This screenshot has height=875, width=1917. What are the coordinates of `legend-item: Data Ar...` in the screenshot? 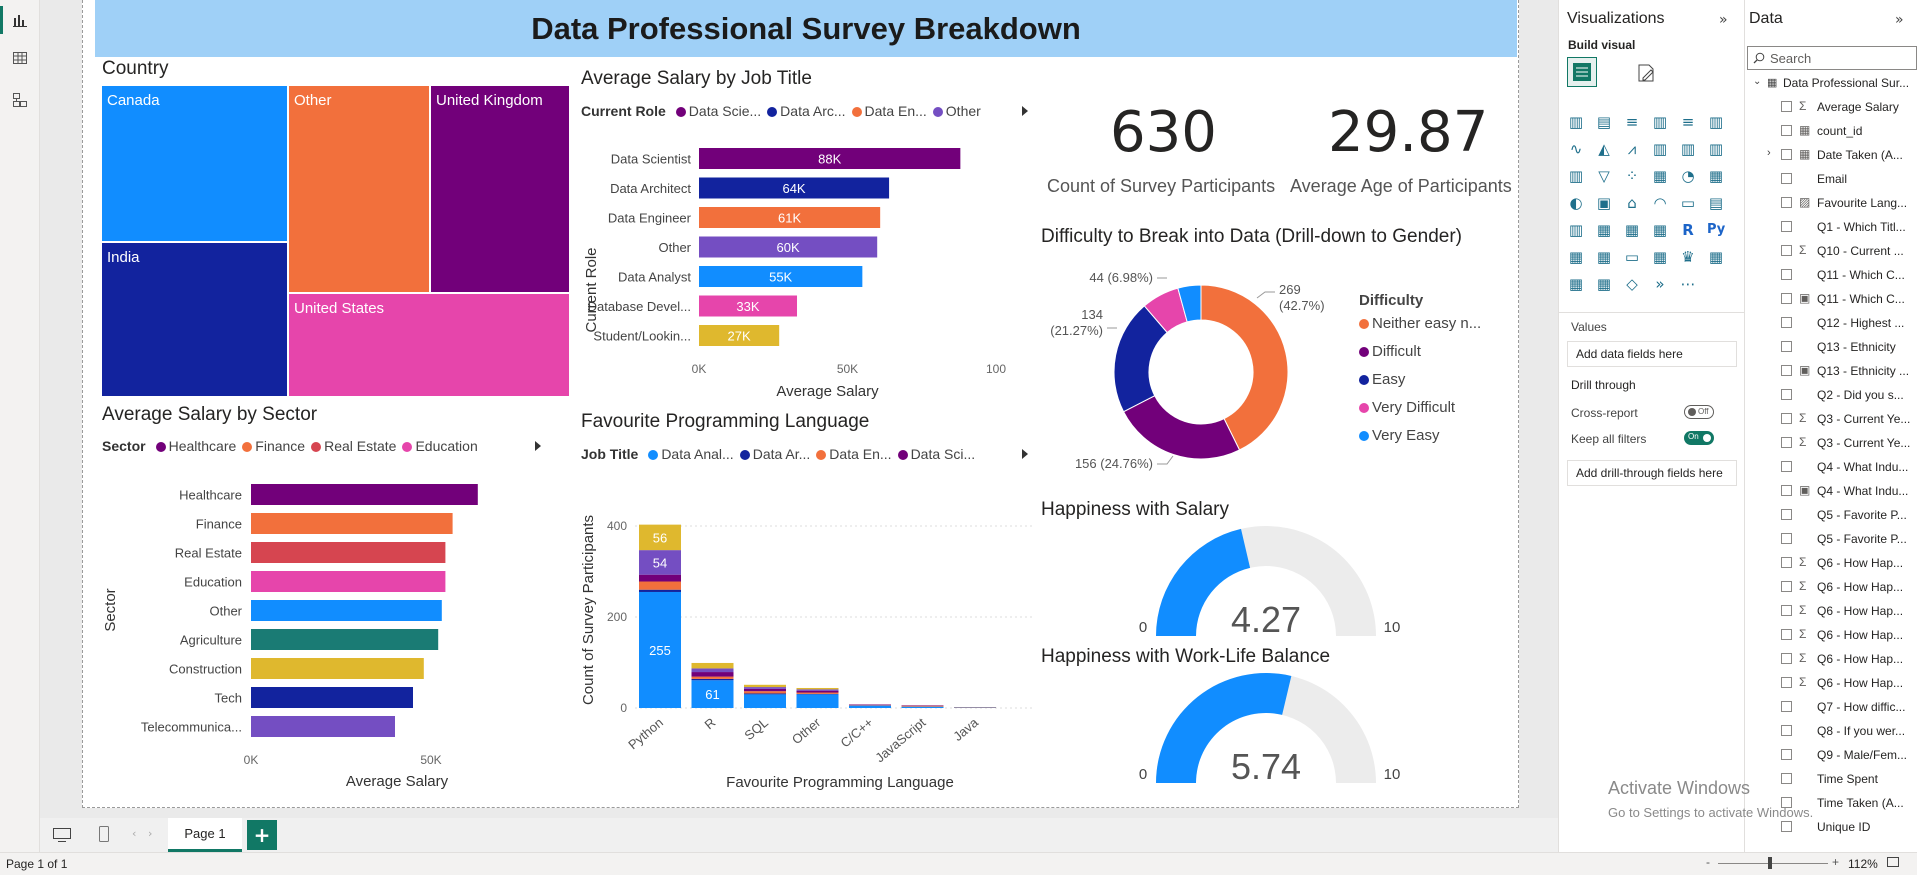 It's located at (774, 454).